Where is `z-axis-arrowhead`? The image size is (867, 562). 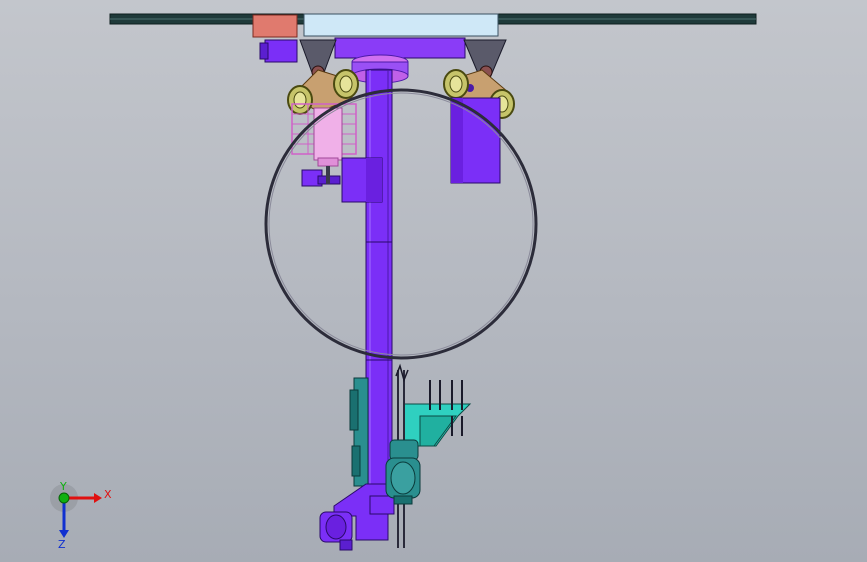 z-axis-arrowhead is located at coordinates (64, 534).